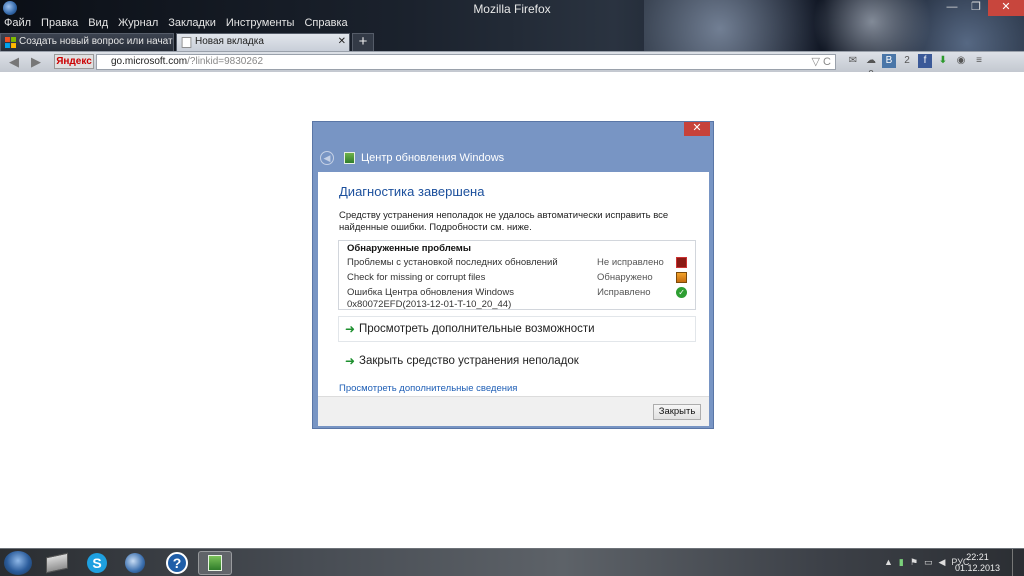 This screenshot has width=1024, height=576. What do you see at coordinates (1006, 8) in the screenshot?
I see `close-window-button: ✕` at bounding box center [1006, 8].